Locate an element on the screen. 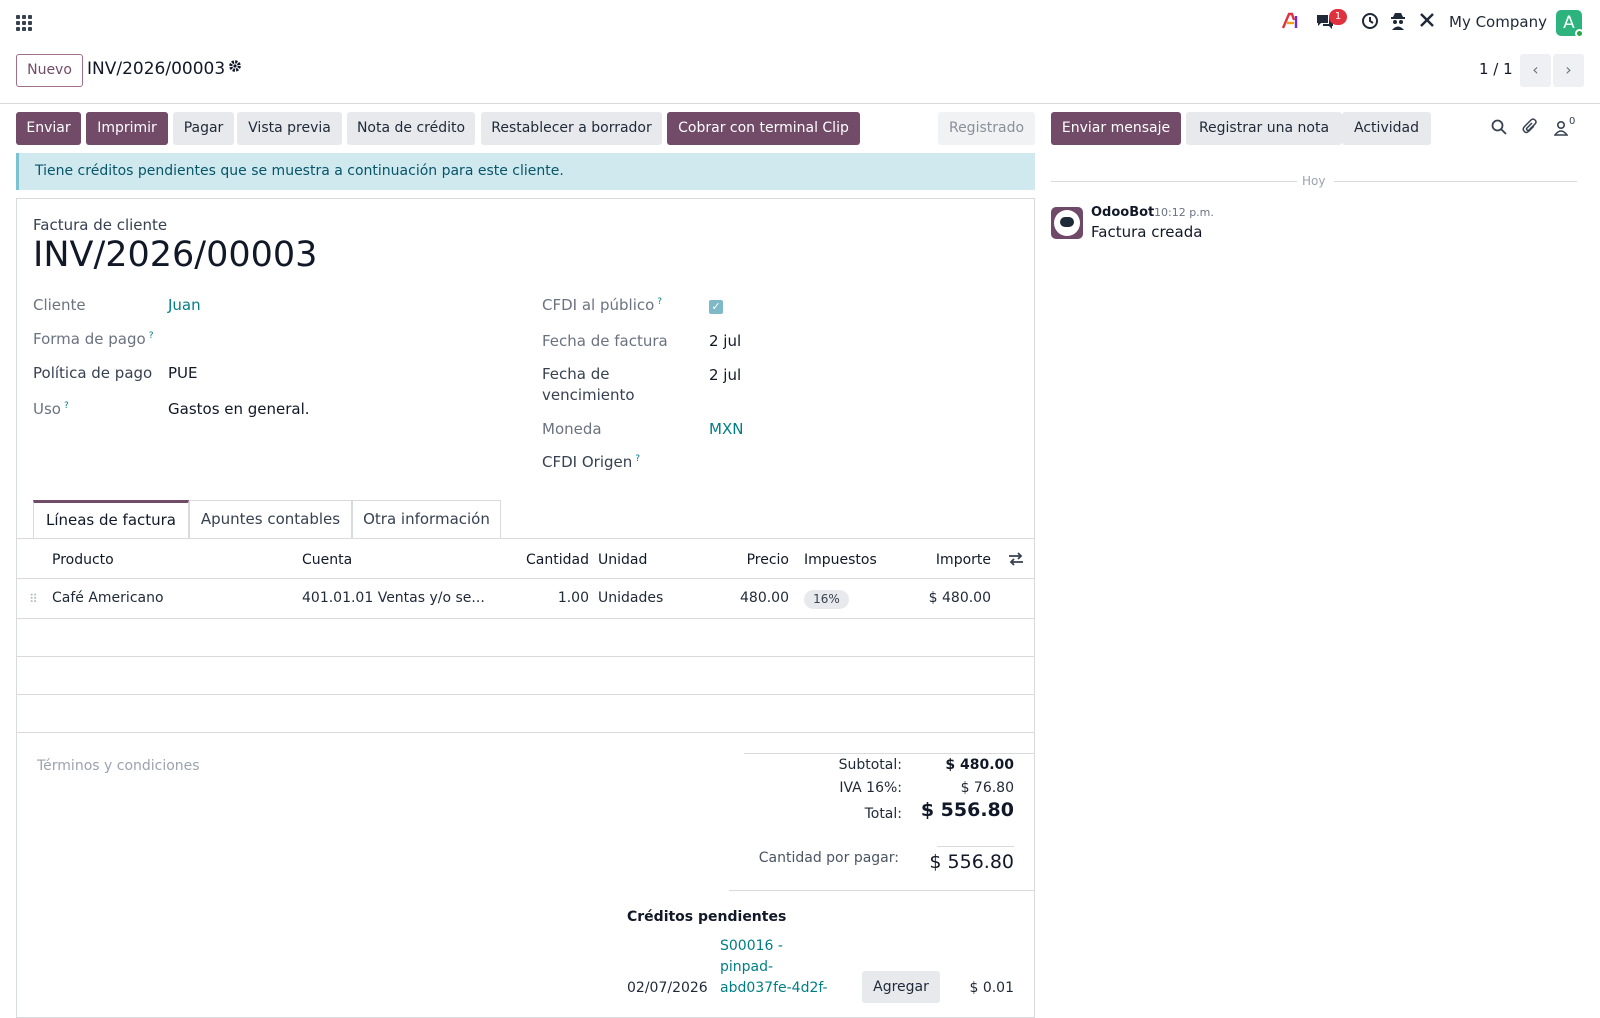  cfdi-origin-label: CFDI Origen? is located at coordinates (591, 462).